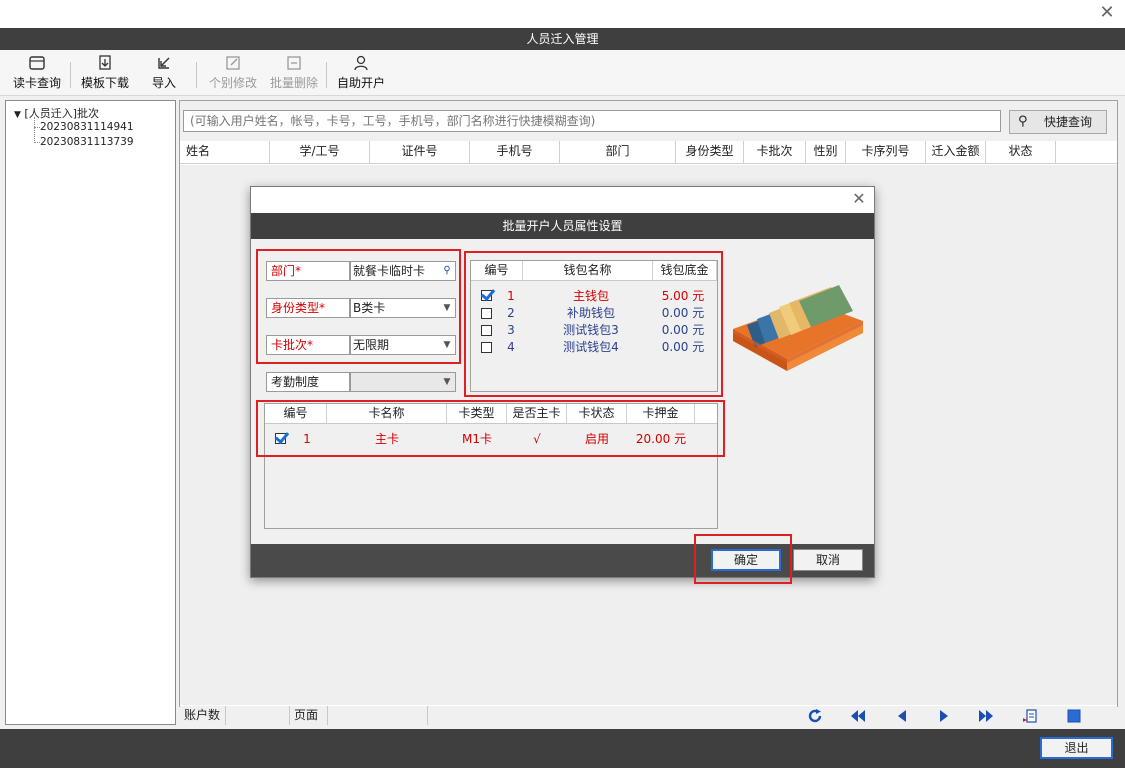 The image size is (1125, 768). I want to click on next-page-icon, so click(944, 716).